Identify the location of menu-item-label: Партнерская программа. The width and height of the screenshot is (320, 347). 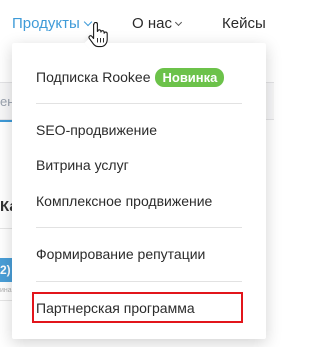
(115, 308).